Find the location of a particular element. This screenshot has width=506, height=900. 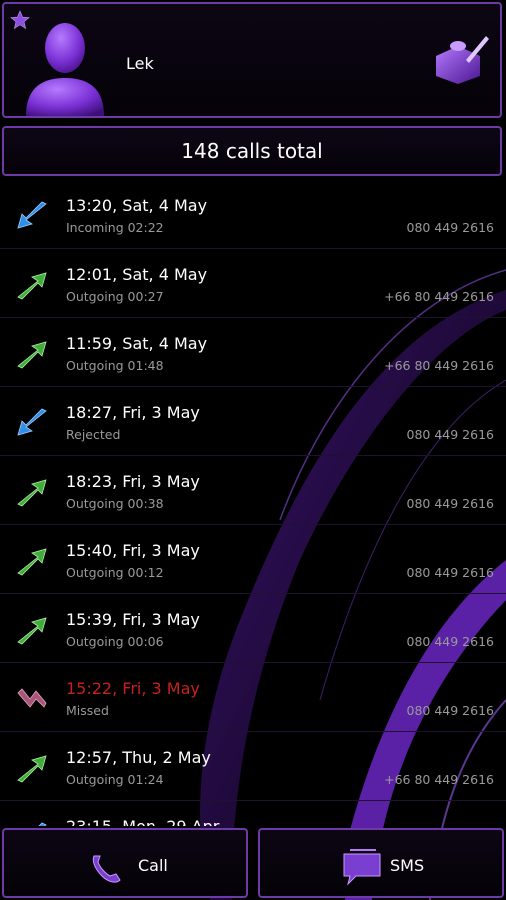

call-button-label: Call is located at coordinates (153, 865).